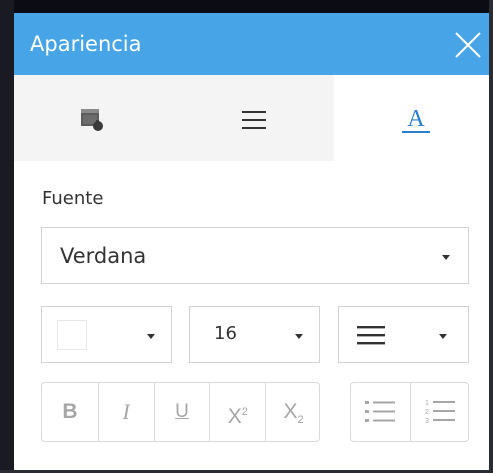  What do you see at coordinates (106, 334) in the screenshot?
I see `color-select` at bounding box center [106, 334].